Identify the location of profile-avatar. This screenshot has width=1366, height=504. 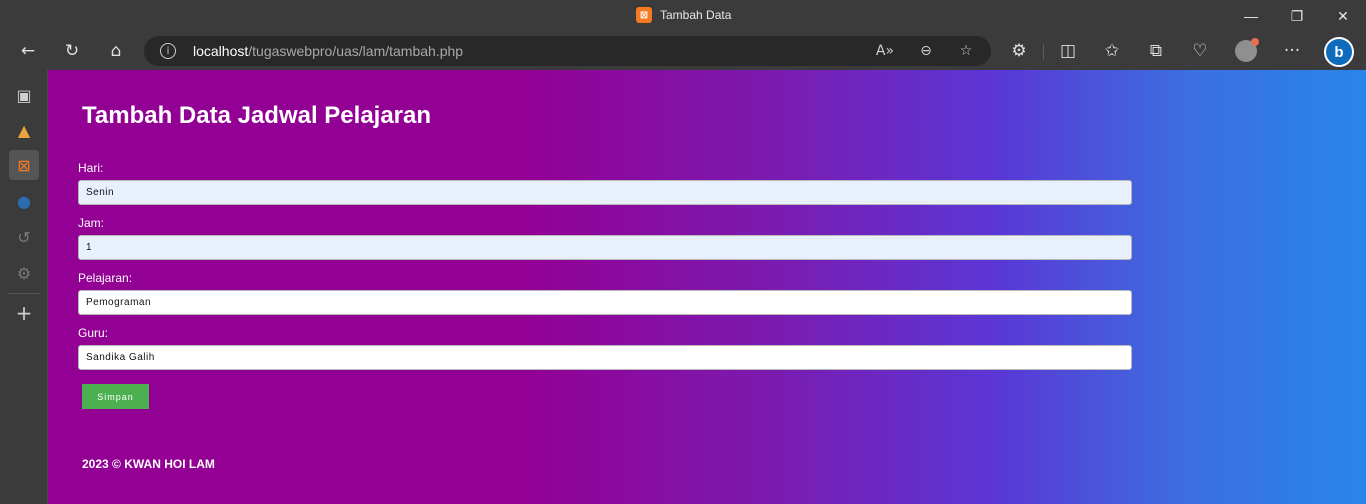
(1247, 50).